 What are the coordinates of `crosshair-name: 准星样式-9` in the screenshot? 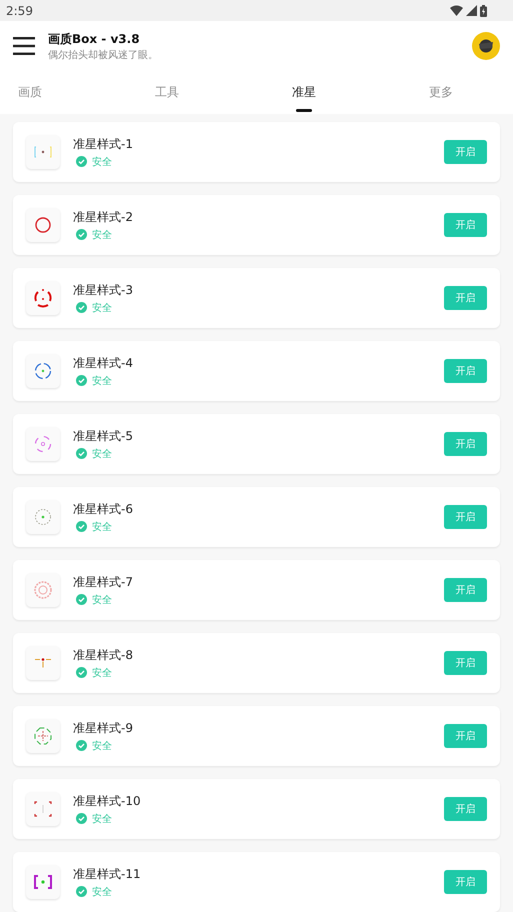 It's located at (103, 728).